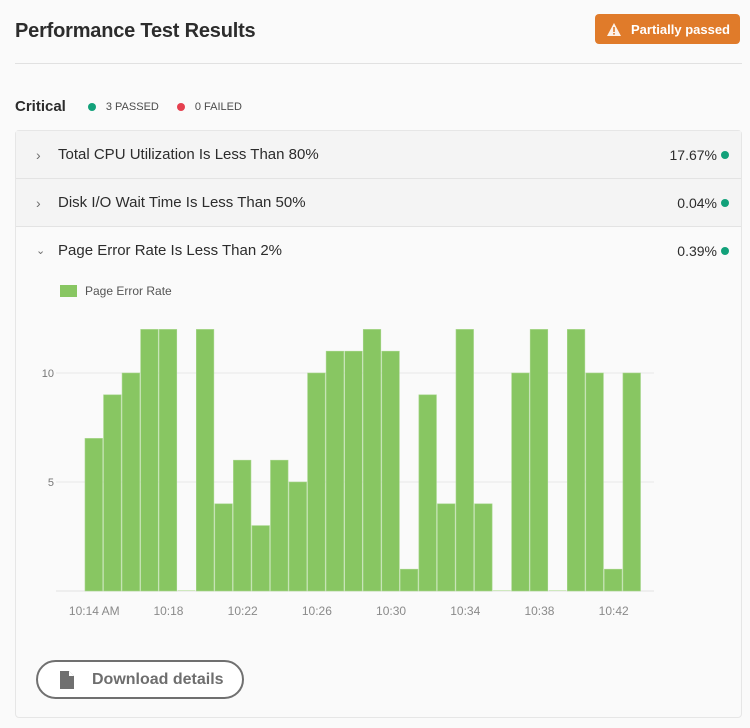  Describe the element at coordinates (218, 106) in the screenshot. I see `failed-count: 0 FAILED` at that location.